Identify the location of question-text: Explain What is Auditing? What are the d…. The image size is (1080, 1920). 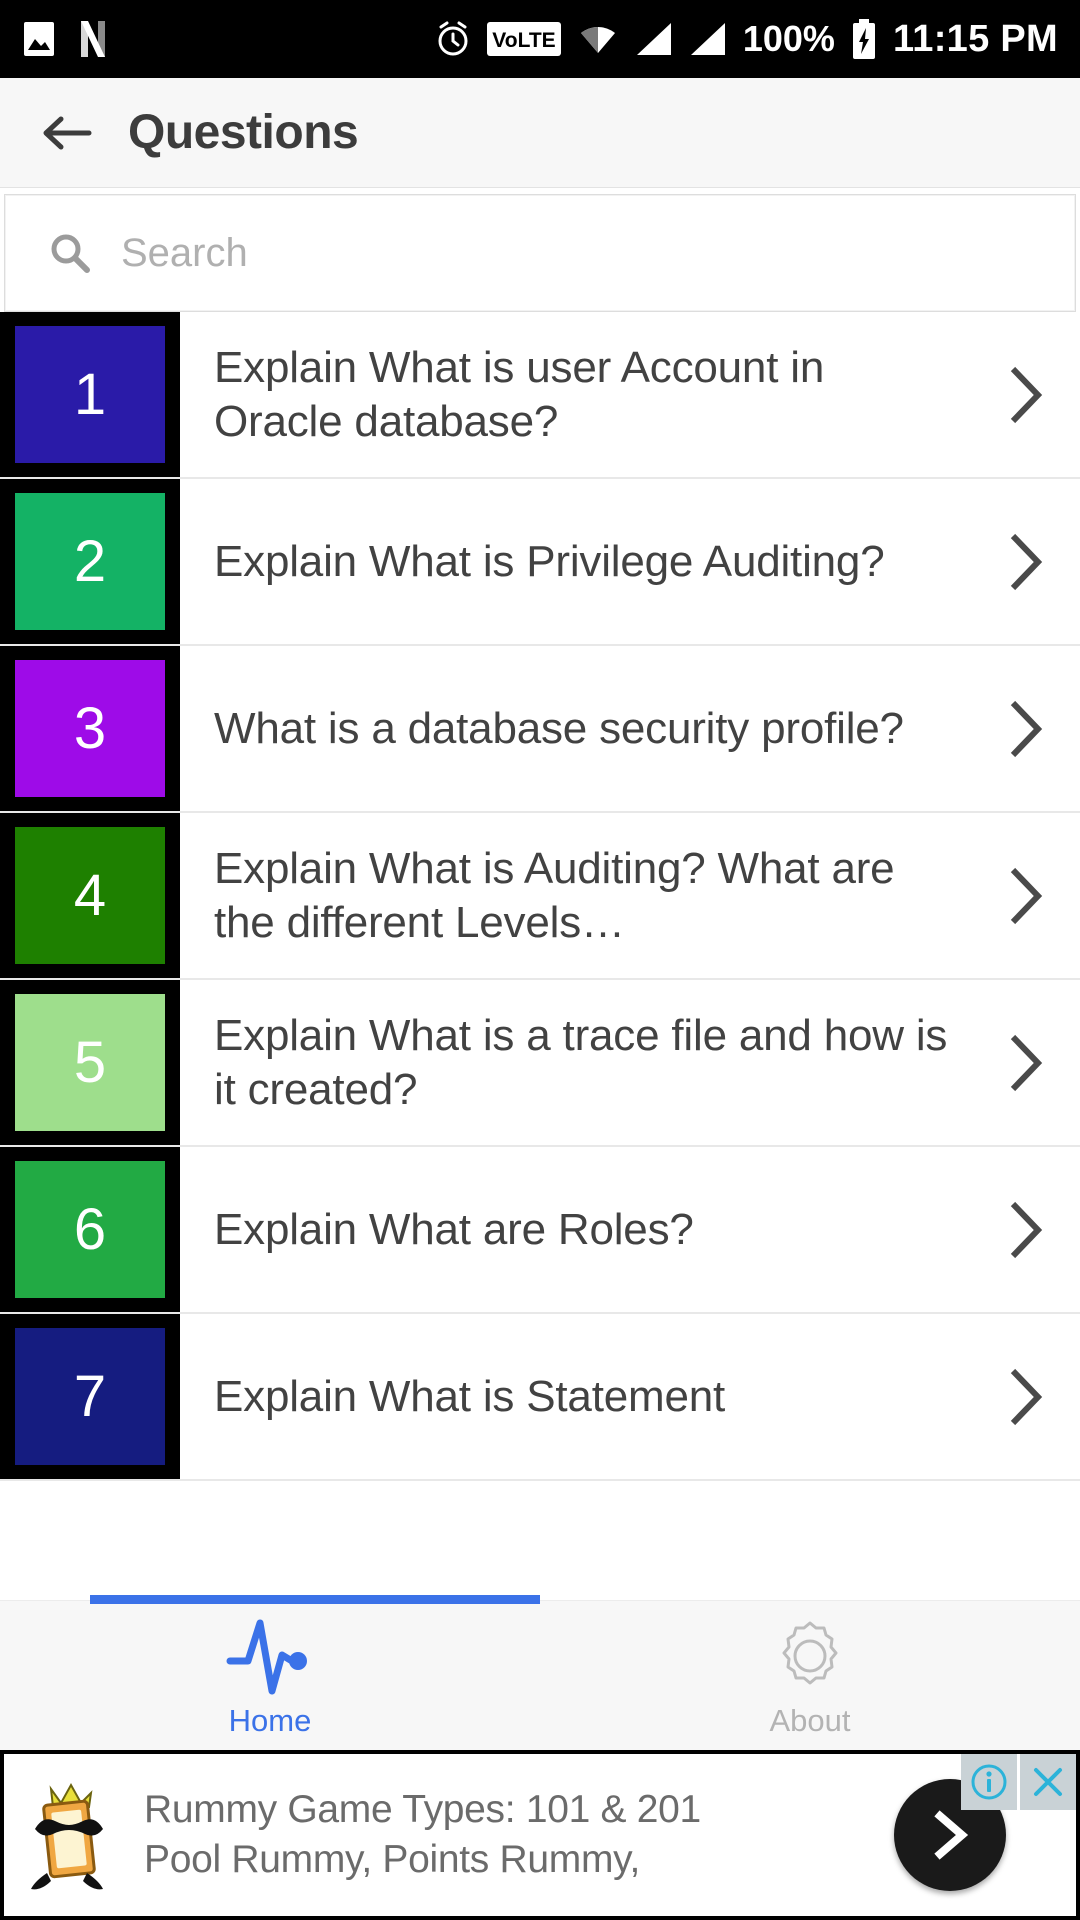
(554, 895).